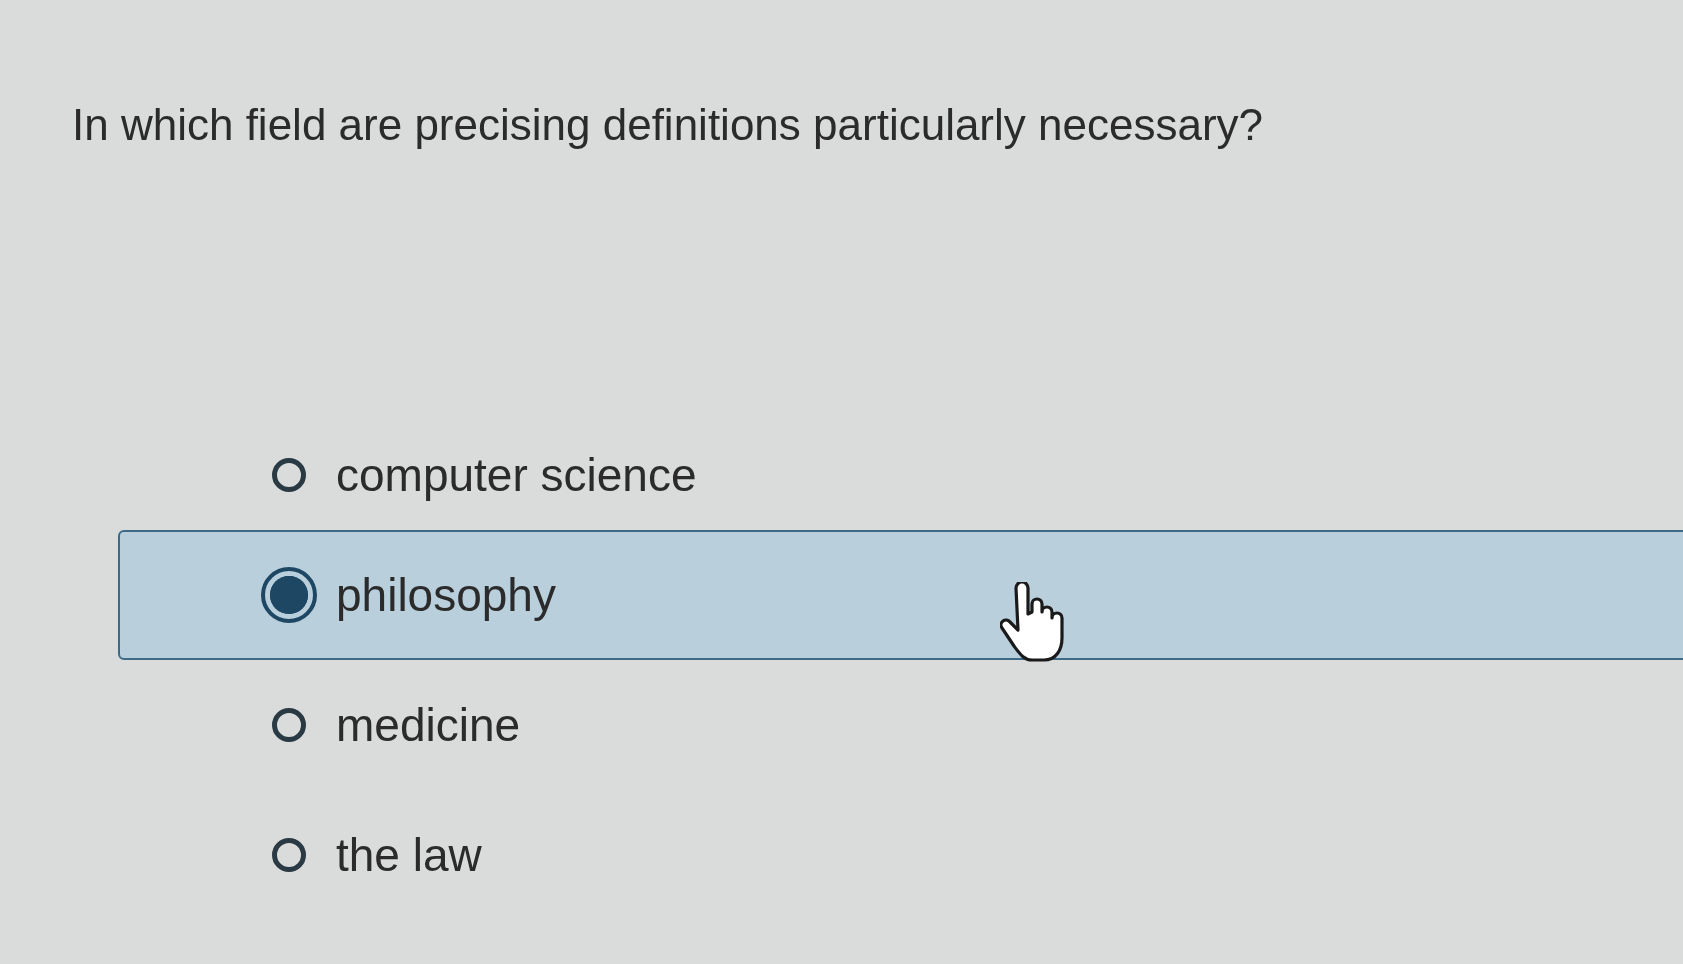 This screenshot has height=964, width=1683. What do you see at coordinates (409, 855) in the screenshot?
I see `option-label: the law` at bounding box center [409, 855].